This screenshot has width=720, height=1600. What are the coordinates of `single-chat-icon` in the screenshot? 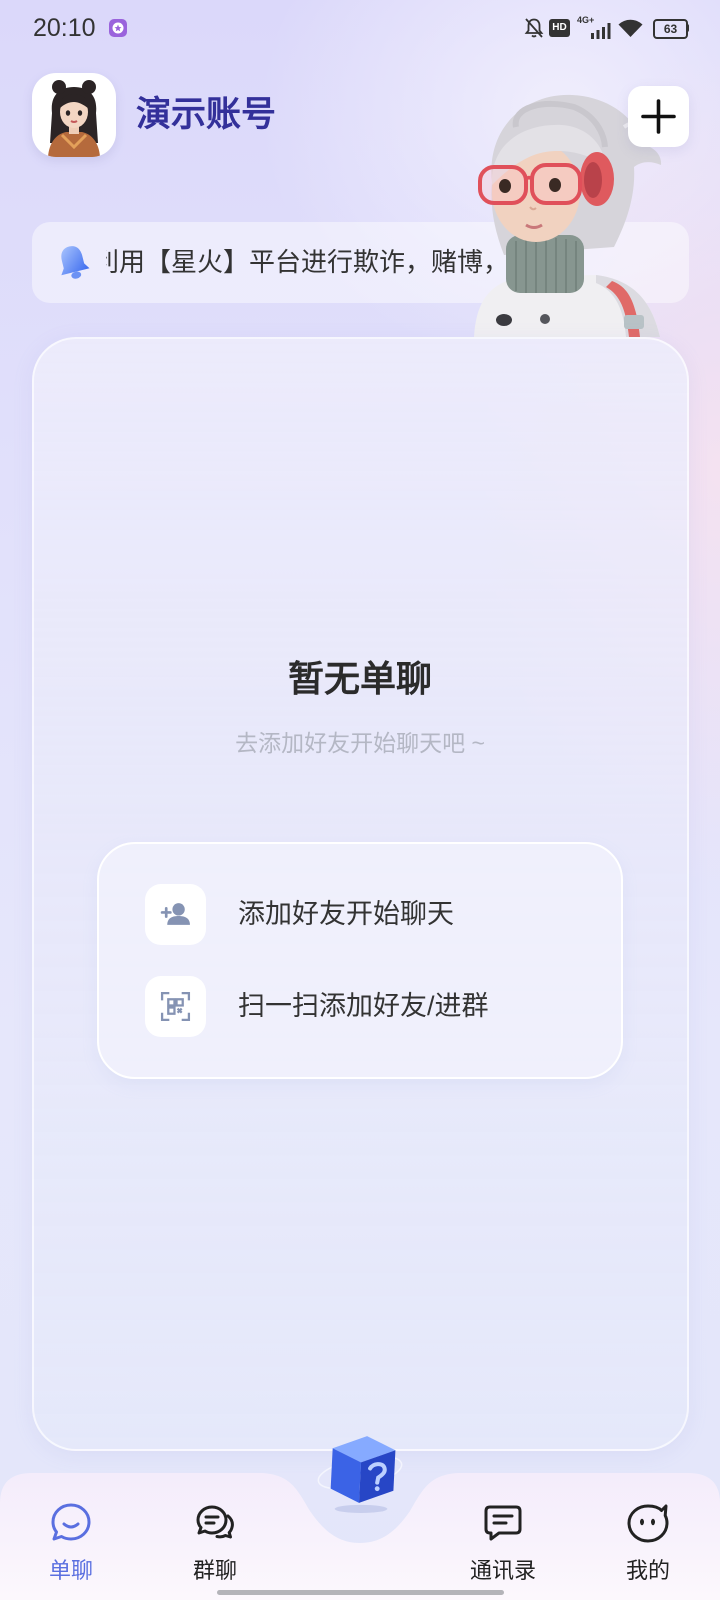 It's located at (71, 1523).